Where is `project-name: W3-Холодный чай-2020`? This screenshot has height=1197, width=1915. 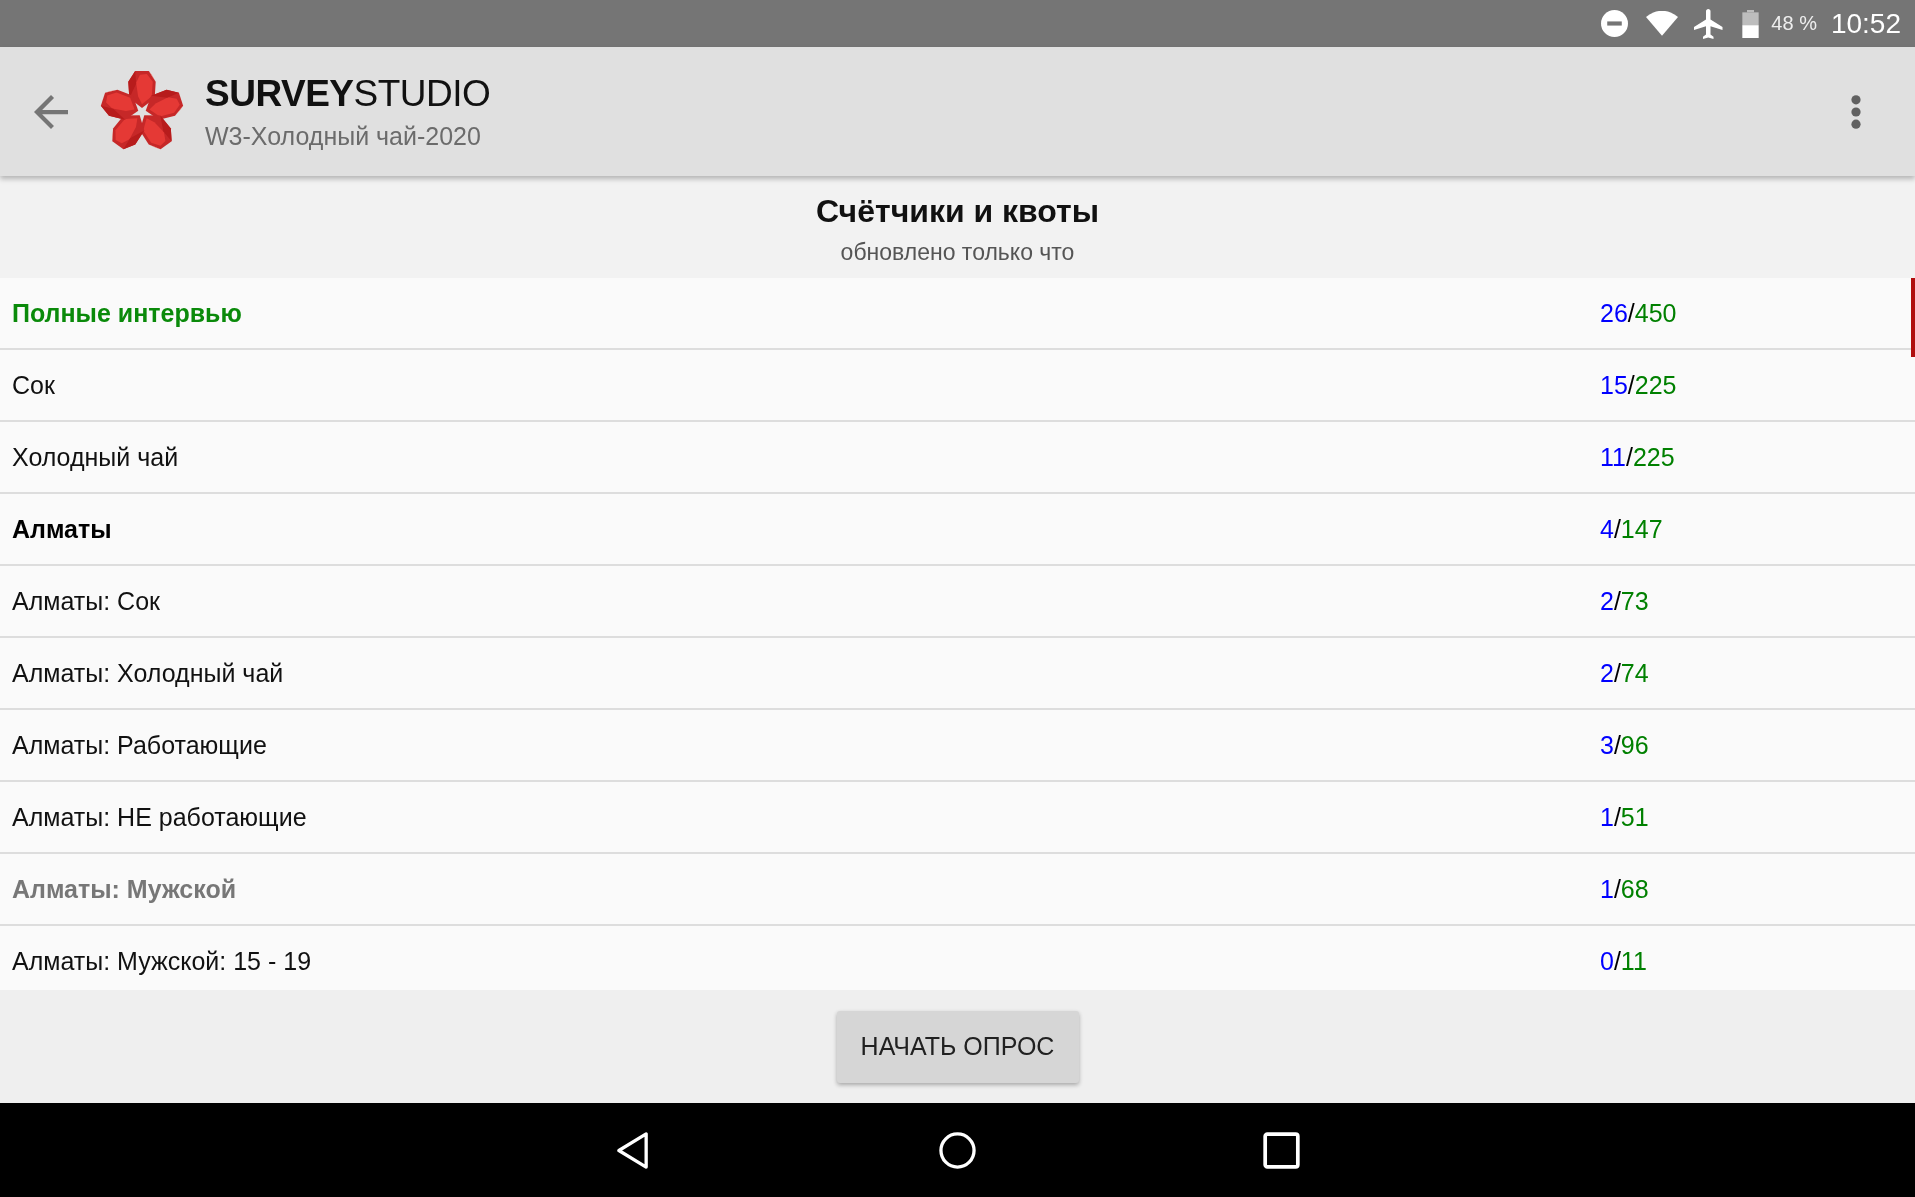 project-name: W3-Холодный чай-2020 is located at coordinates (343, 136).